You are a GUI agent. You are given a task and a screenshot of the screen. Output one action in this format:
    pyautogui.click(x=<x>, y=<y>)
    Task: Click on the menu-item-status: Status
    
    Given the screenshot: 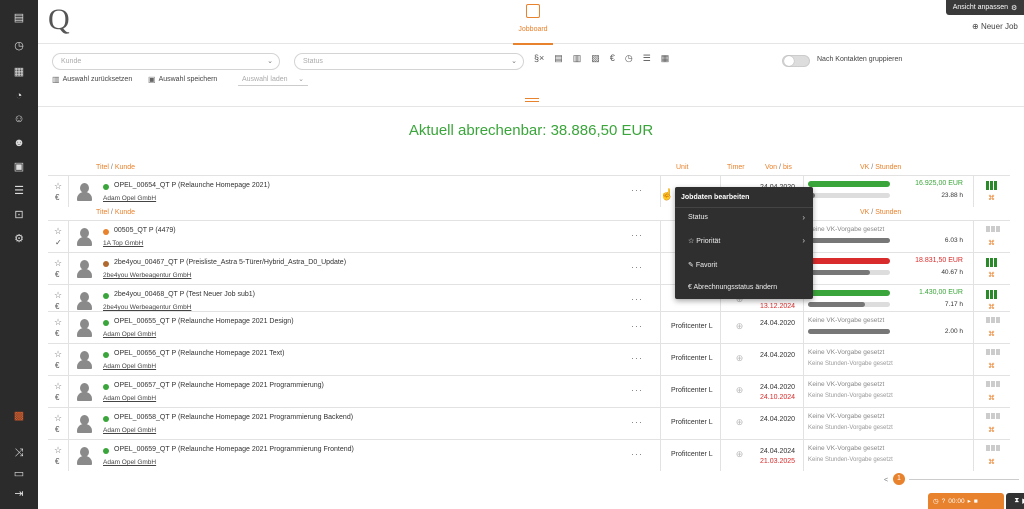 What is the action you would take?
    pyautogui.click(x=698, y=217)
    